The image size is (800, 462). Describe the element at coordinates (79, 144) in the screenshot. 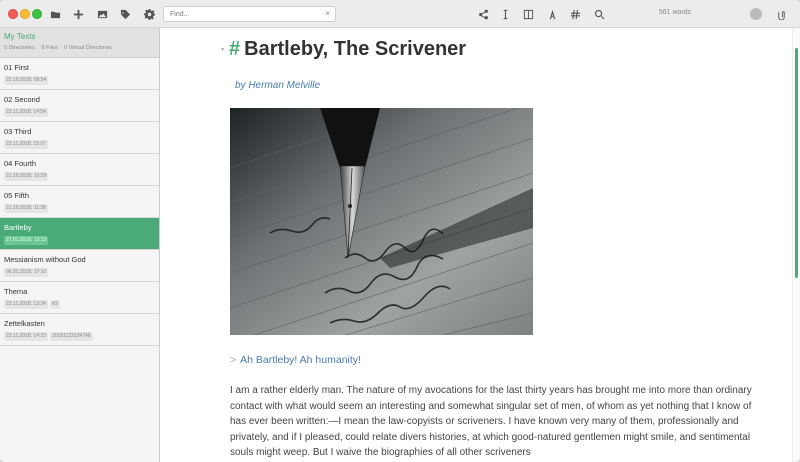

I see `file-meta: 23.11.2018, 15:07` at that location.